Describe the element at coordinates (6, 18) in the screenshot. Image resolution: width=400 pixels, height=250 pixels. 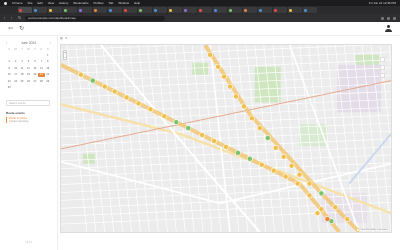
I see `back-icon: ‹` at that location.